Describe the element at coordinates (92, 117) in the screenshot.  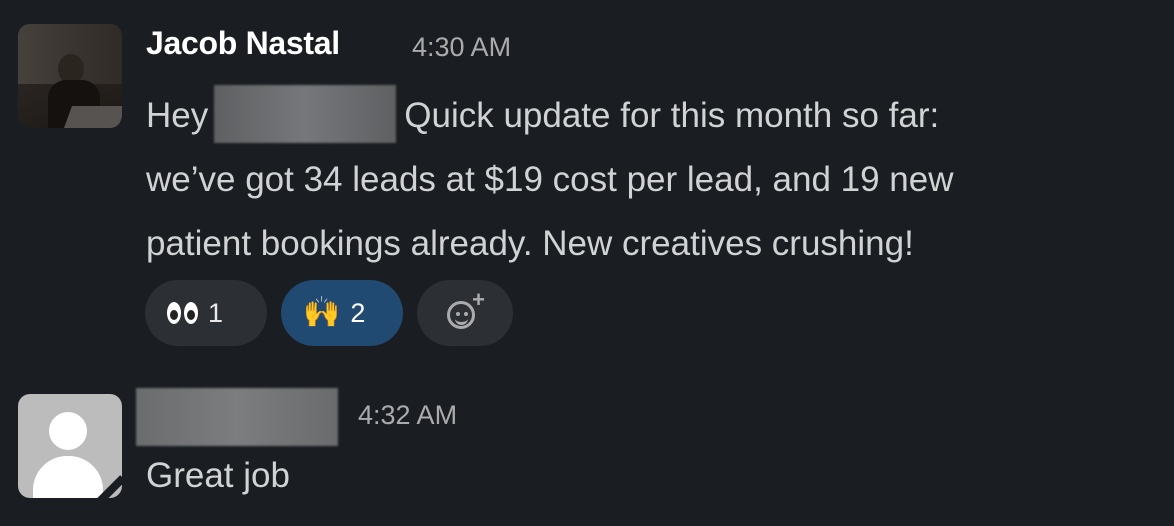
I see `avatar-desk` at that location.